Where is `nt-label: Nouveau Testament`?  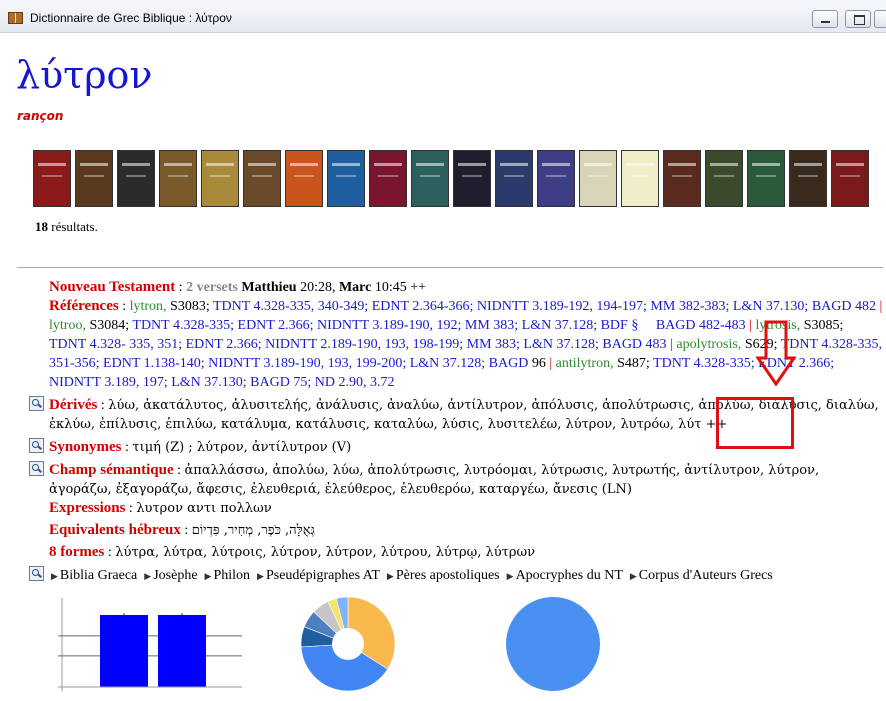 nt-label: Nouveau Testament is located at coordinates (112, 287).